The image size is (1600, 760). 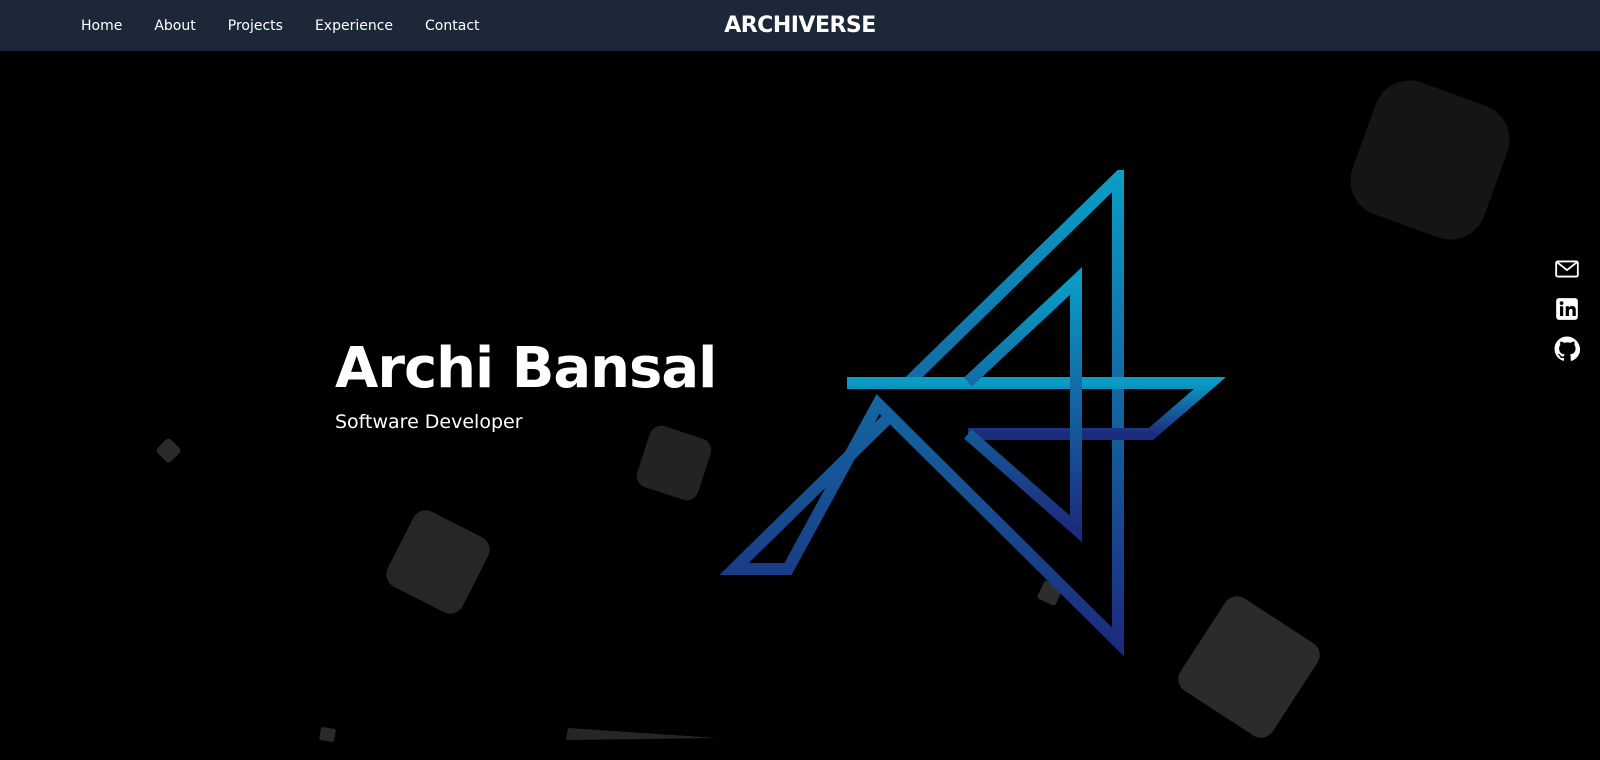 What do you see at coordinates (174, 26) in the screenshot?
I see `nav-link-about: About` at bounding box center [174, 26].